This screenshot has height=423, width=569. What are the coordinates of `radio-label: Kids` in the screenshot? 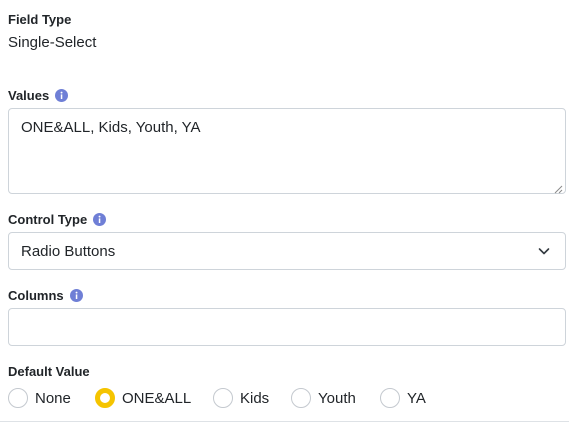 It's located at (255, 398).